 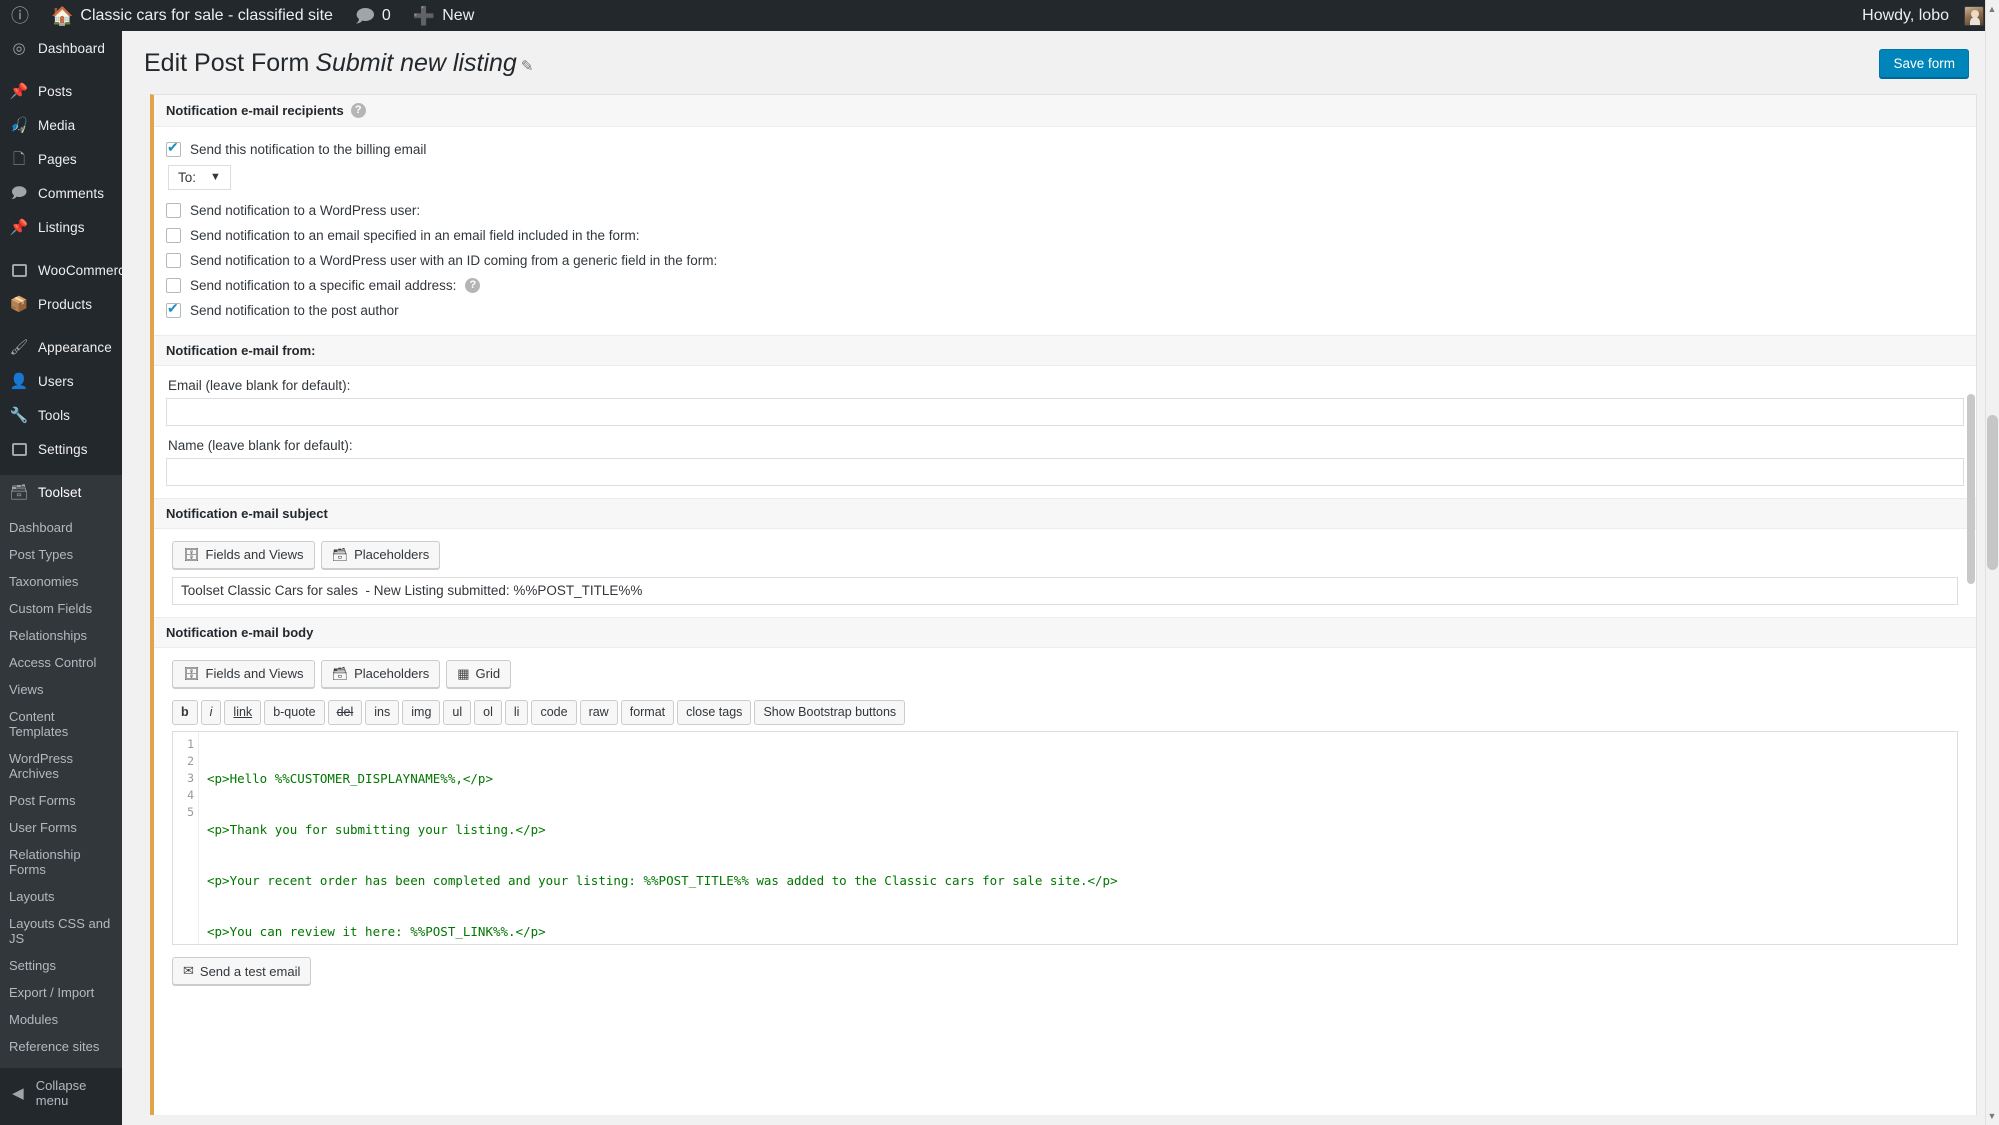 I want to click on quicktag-b-quote: b-quote, so click(x=294, y=712).